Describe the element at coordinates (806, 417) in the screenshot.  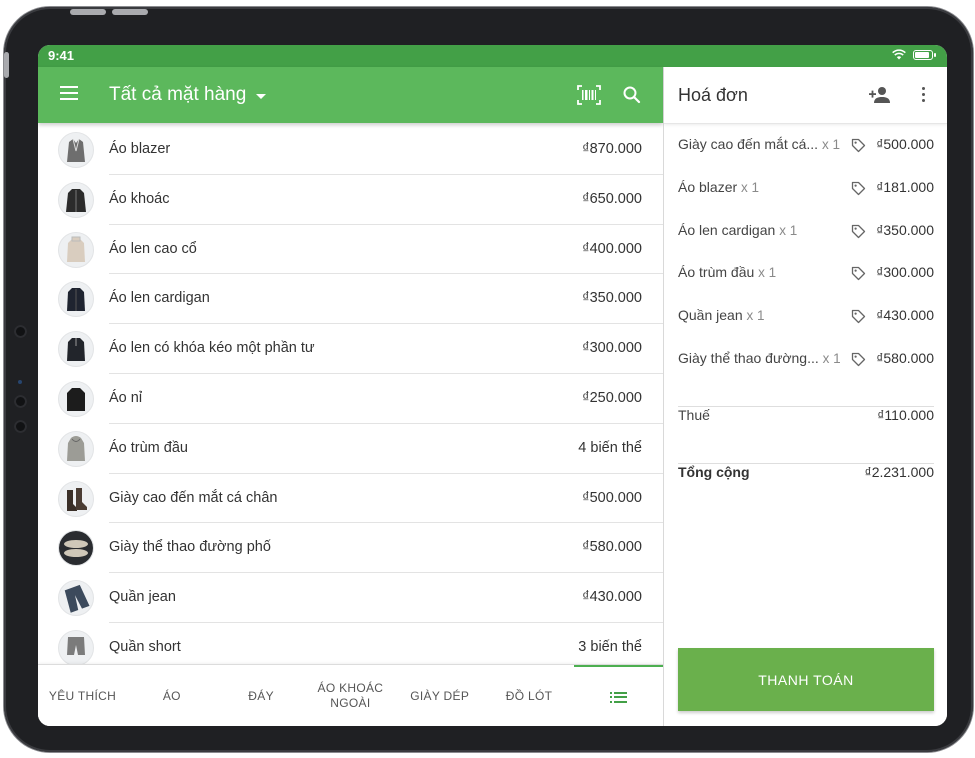
I see `tax-row-content: Thuế ₫110.000` at that location.